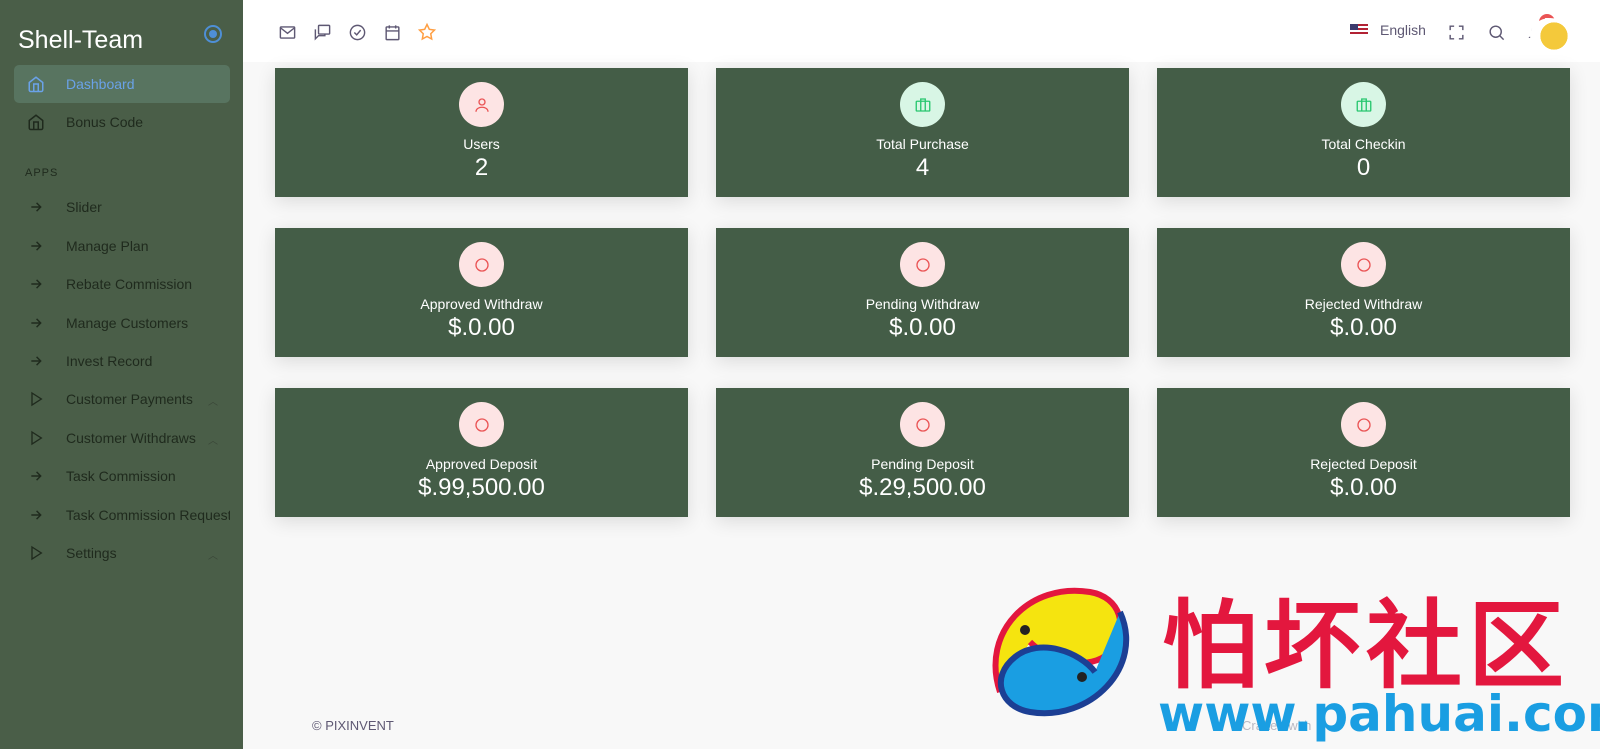 The width and height of the screenshot is (1600, 749). What do you see at coordinates (42, 173) in the screenshot?
I see `section-label-apps: APPS` at bounding box center [42, 173].